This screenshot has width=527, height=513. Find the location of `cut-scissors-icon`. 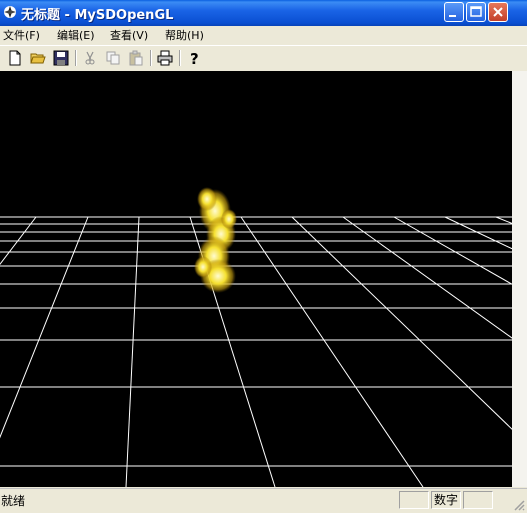

cut-scissors-icon is located at coordinates (90, 58).